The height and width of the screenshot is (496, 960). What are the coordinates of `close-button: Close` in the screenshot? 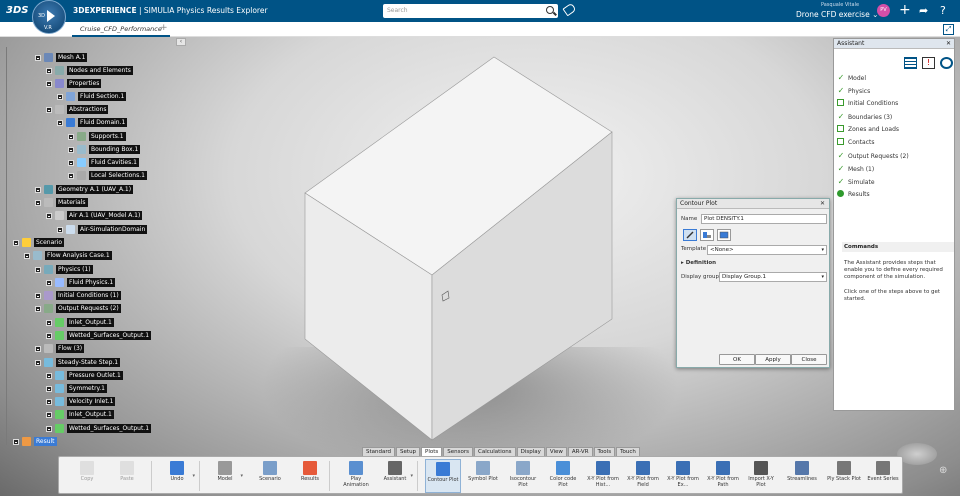 It's located at (809, 359).